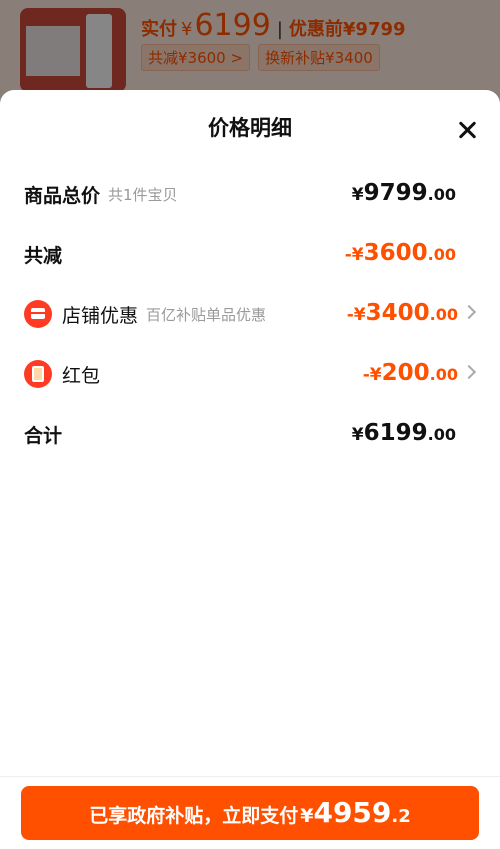 This screenshot has width=500, height=849. I want to click on sheet-title: 价格明细, so click(250, 128).